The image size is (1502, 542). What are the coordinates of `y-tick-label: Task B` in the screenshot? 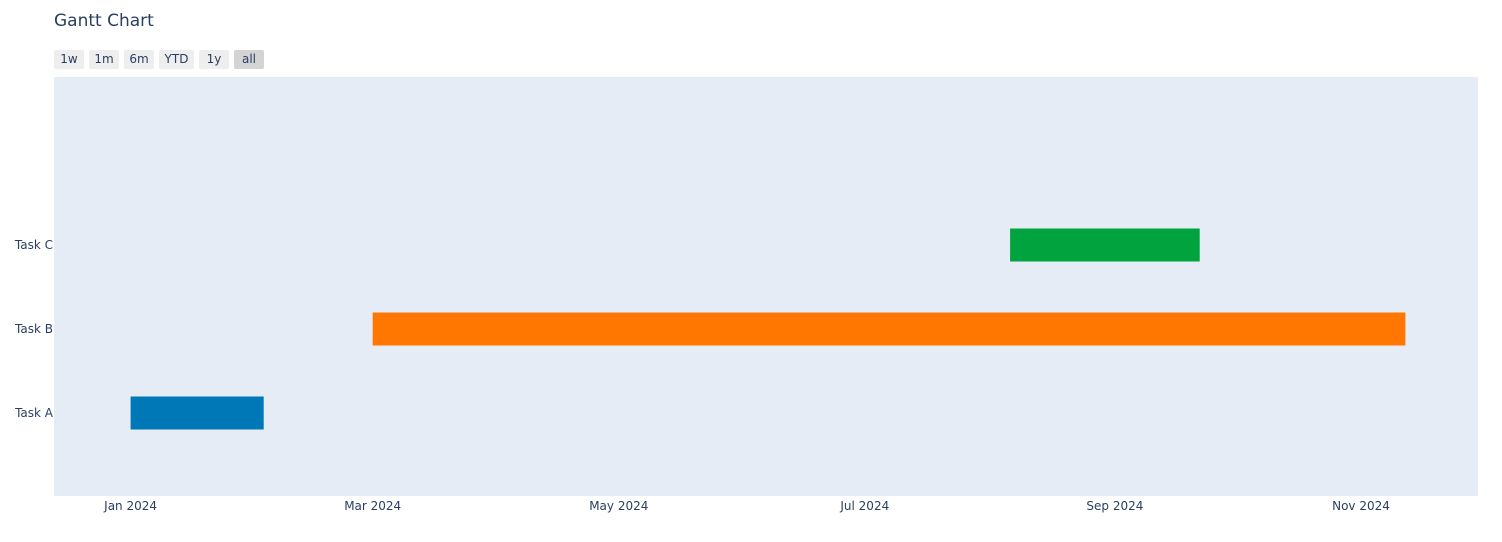 It's located at (33, 329).